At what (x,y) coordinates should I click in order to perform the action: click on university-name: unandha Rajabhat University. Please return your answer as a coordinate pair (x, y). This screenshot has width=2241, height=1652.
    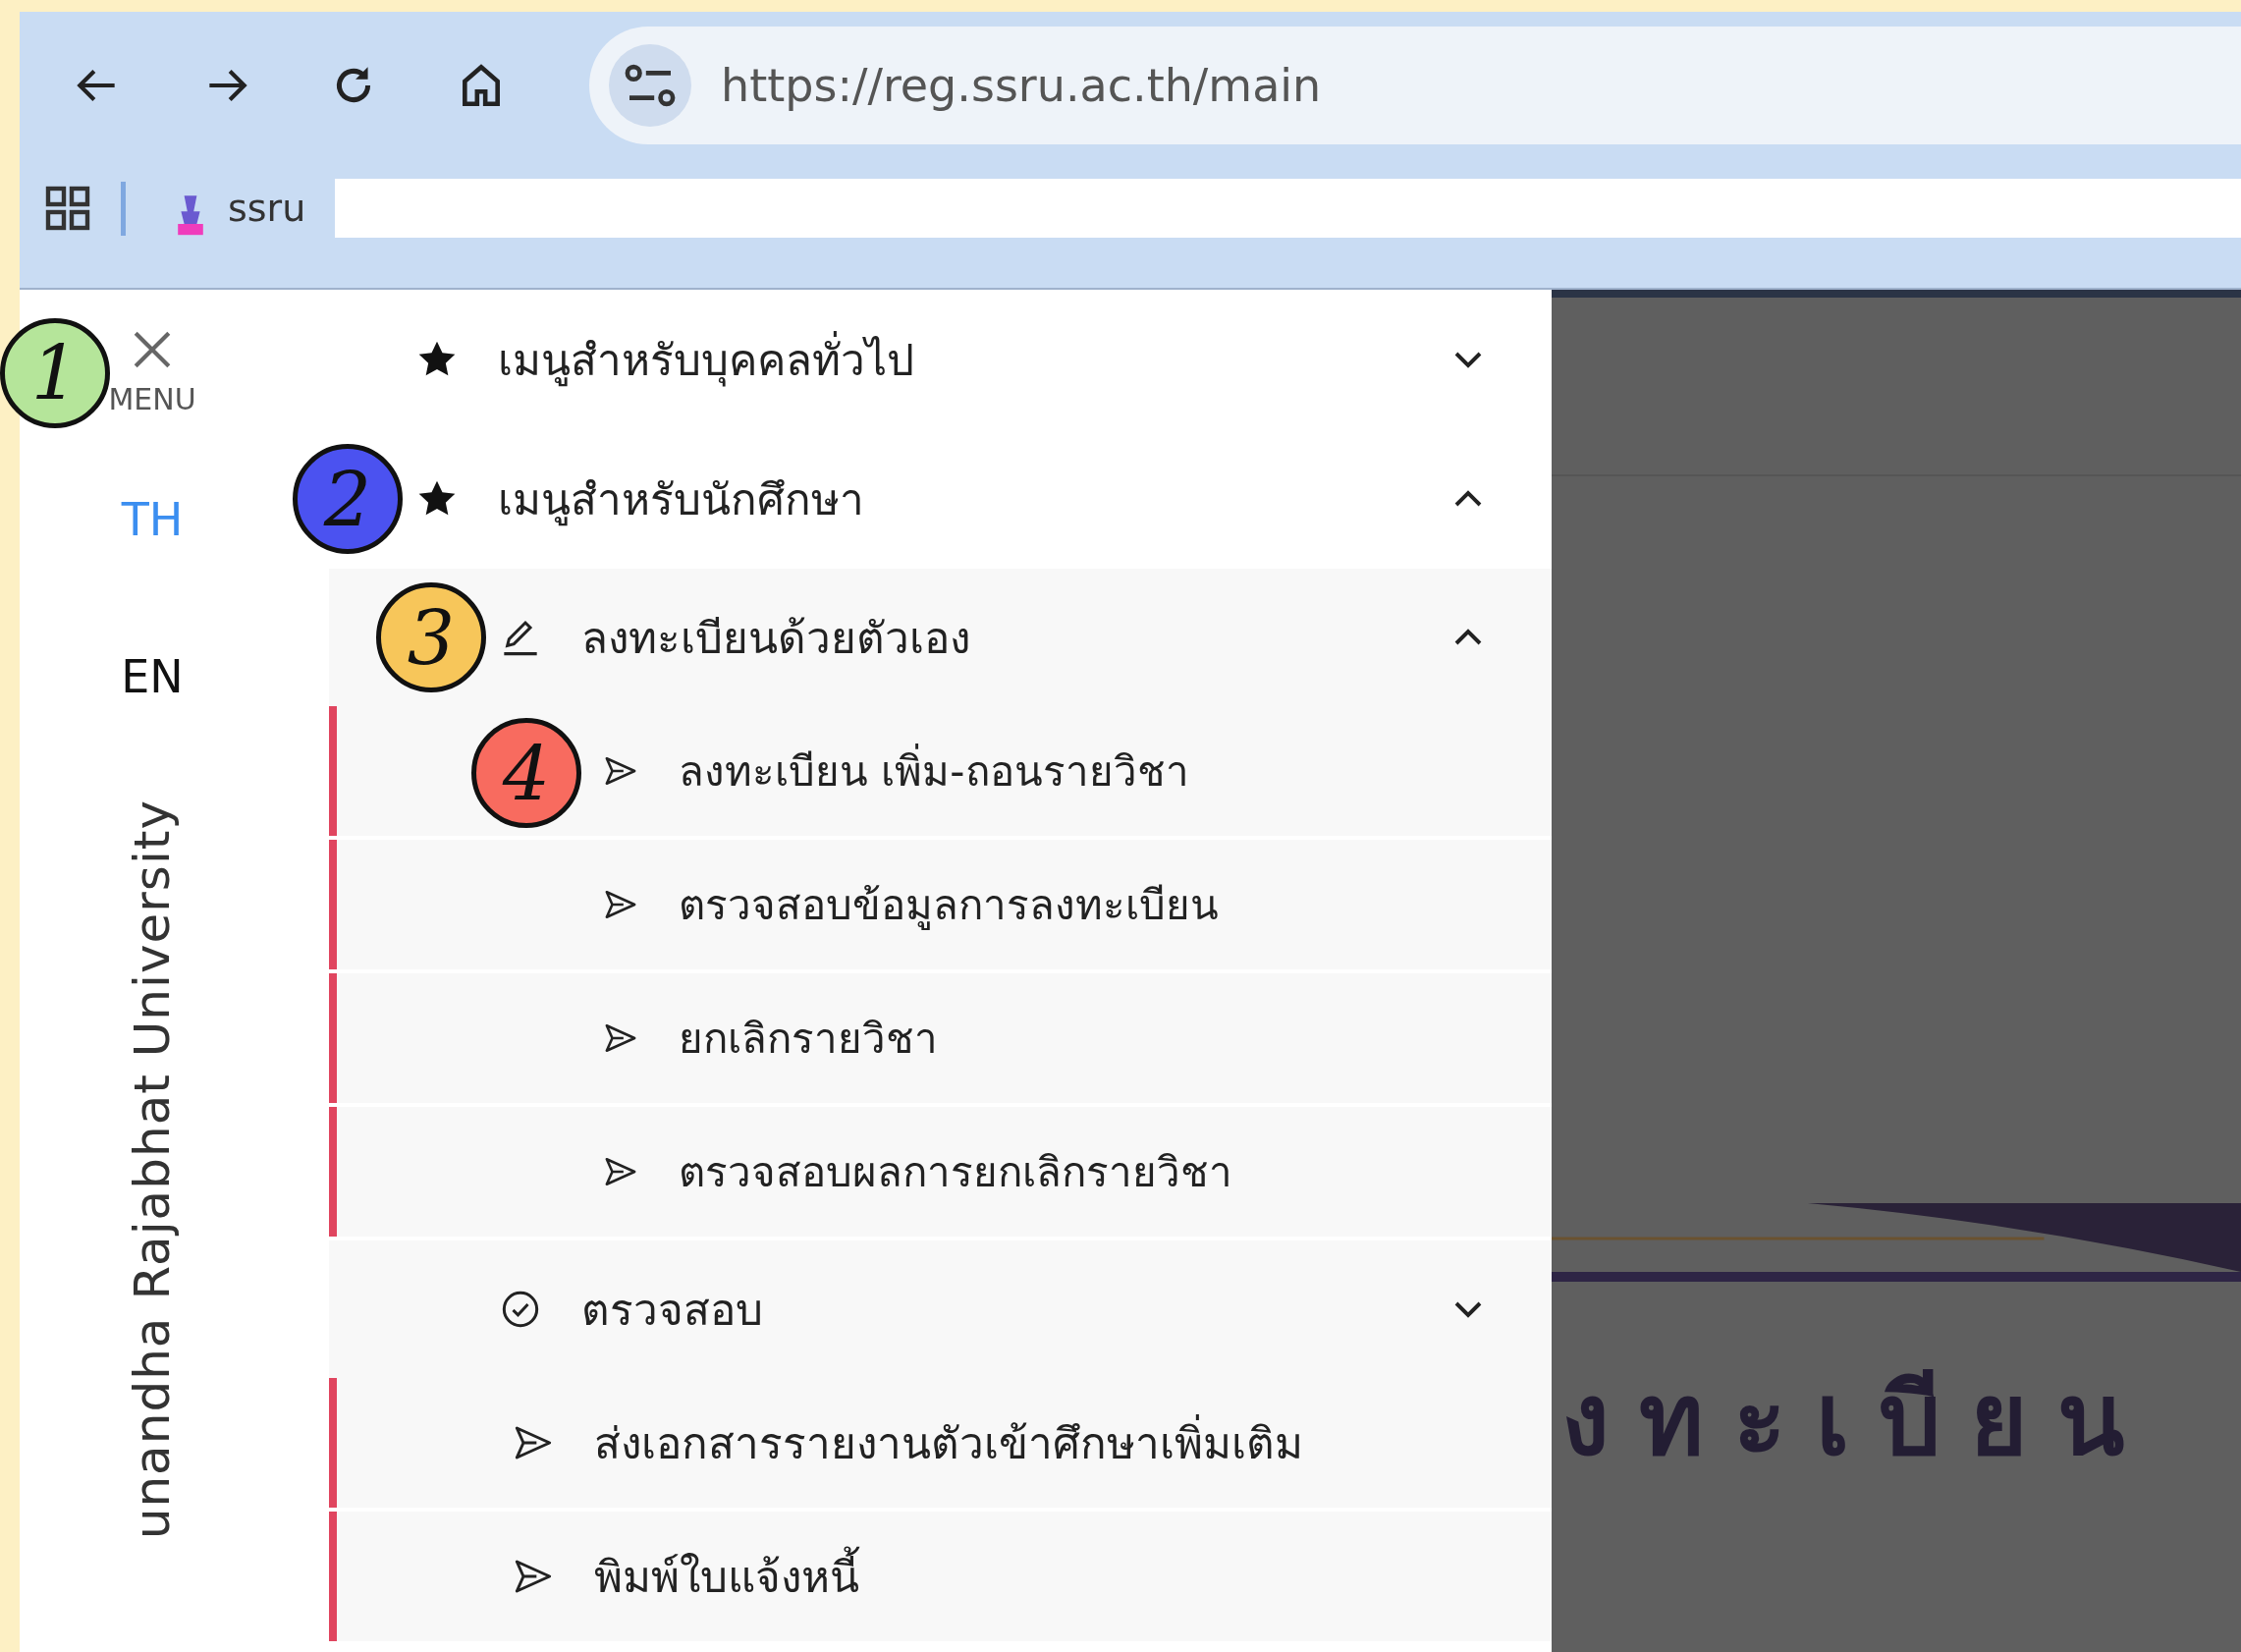
    Looking at the image, I should click on (152, 1169).